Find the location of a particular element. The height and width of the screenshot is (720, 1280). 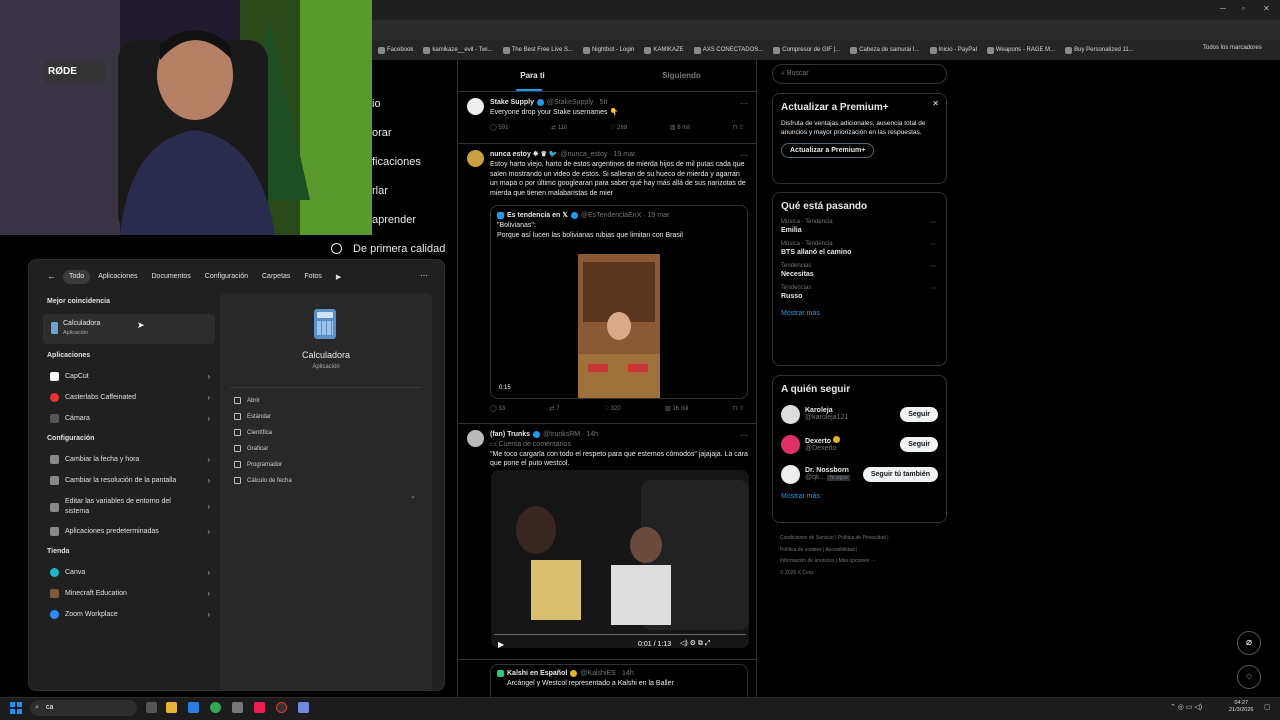

overlay-menu-item: orar is located at coordinates (382, 133).